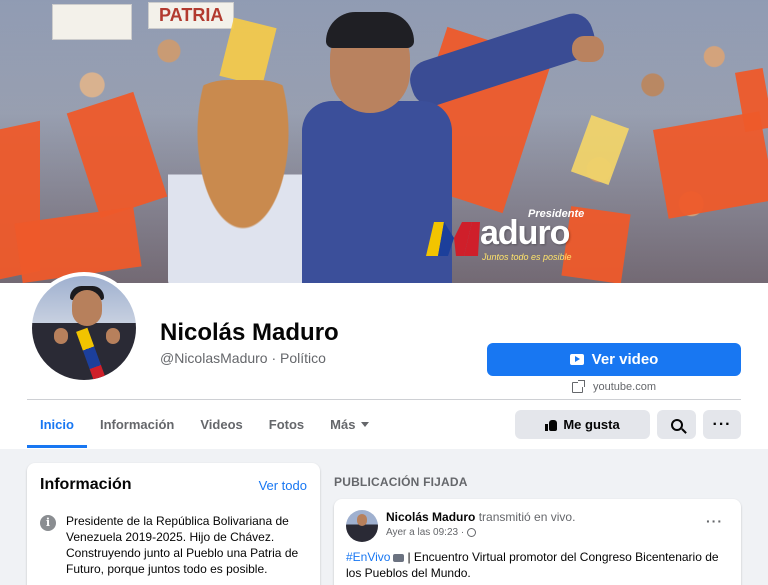 The height and width of the screenshot is (585, 768). What do you see at coordinates (551, 425) in the screenshot?
I see `thumbs-up-icon` at bounding box center [551, 425].